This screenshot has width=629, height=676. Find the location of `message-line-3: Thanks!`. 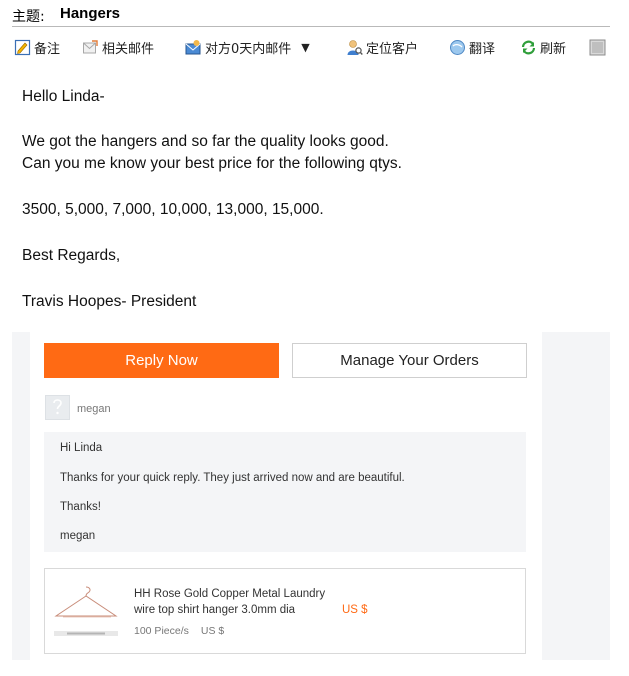

message-line-3: Thanks! is located at coordinates (80, 507).